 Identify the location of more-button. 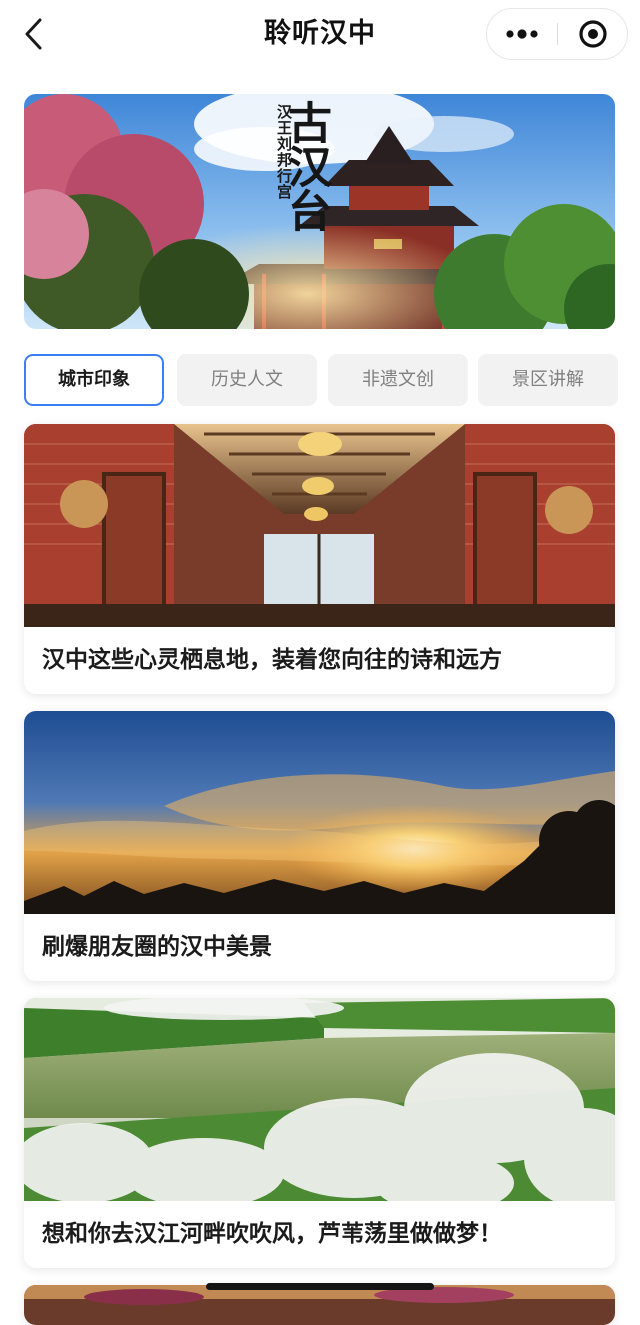
(522, 34).